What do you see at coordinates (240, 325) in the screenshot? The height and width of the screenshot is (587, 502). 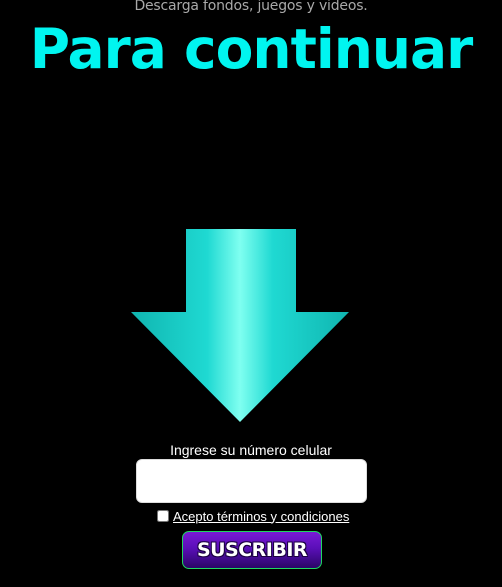 I see `down-arrow-icon` at bounding box center [240, 325].